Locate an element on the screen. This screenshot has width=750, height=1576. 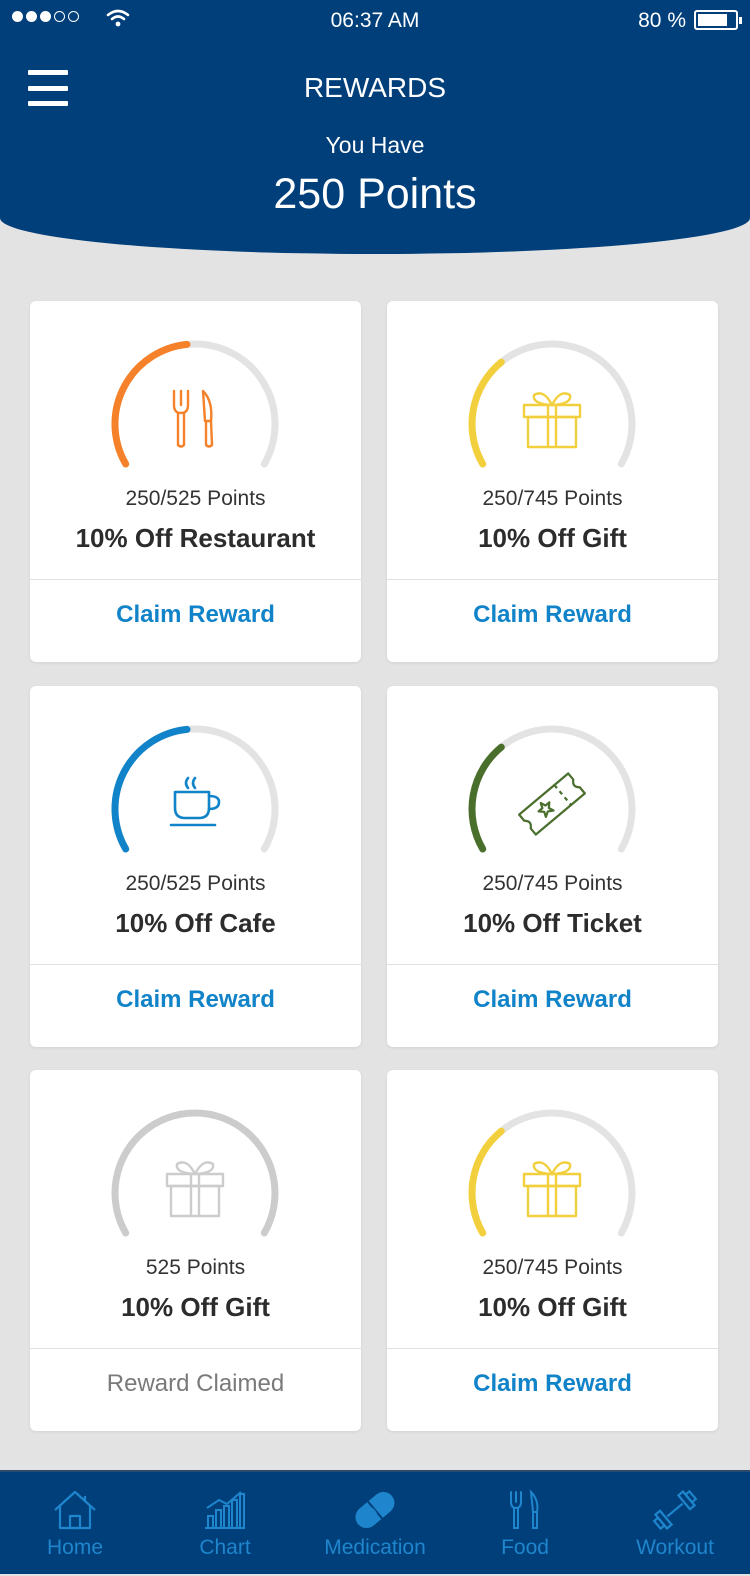
nav-label: Medication is located at coordinates (375, 1547).